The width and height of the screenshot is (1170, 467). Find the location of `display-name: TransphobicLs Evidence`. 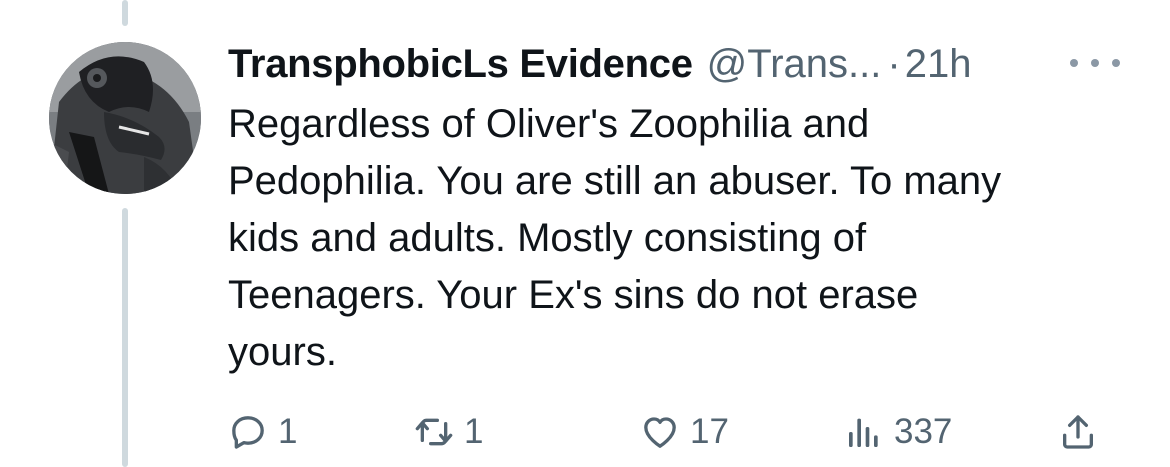

display-name: TransphobicLs Evidence is located at coordinates (460, 64).